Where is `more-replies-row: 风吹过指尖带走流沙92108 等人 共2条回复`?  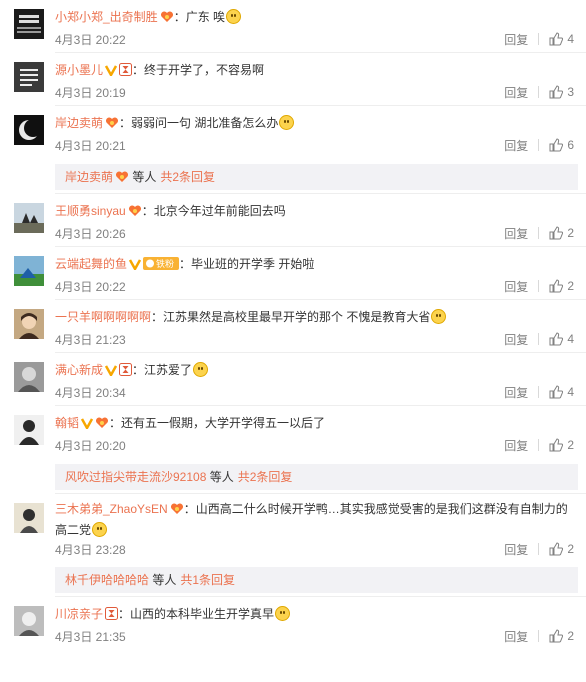
more-replies-row: 风吹过指尖带走流沙92108 等人 共2条回复 is located at coordinates (293, 476).